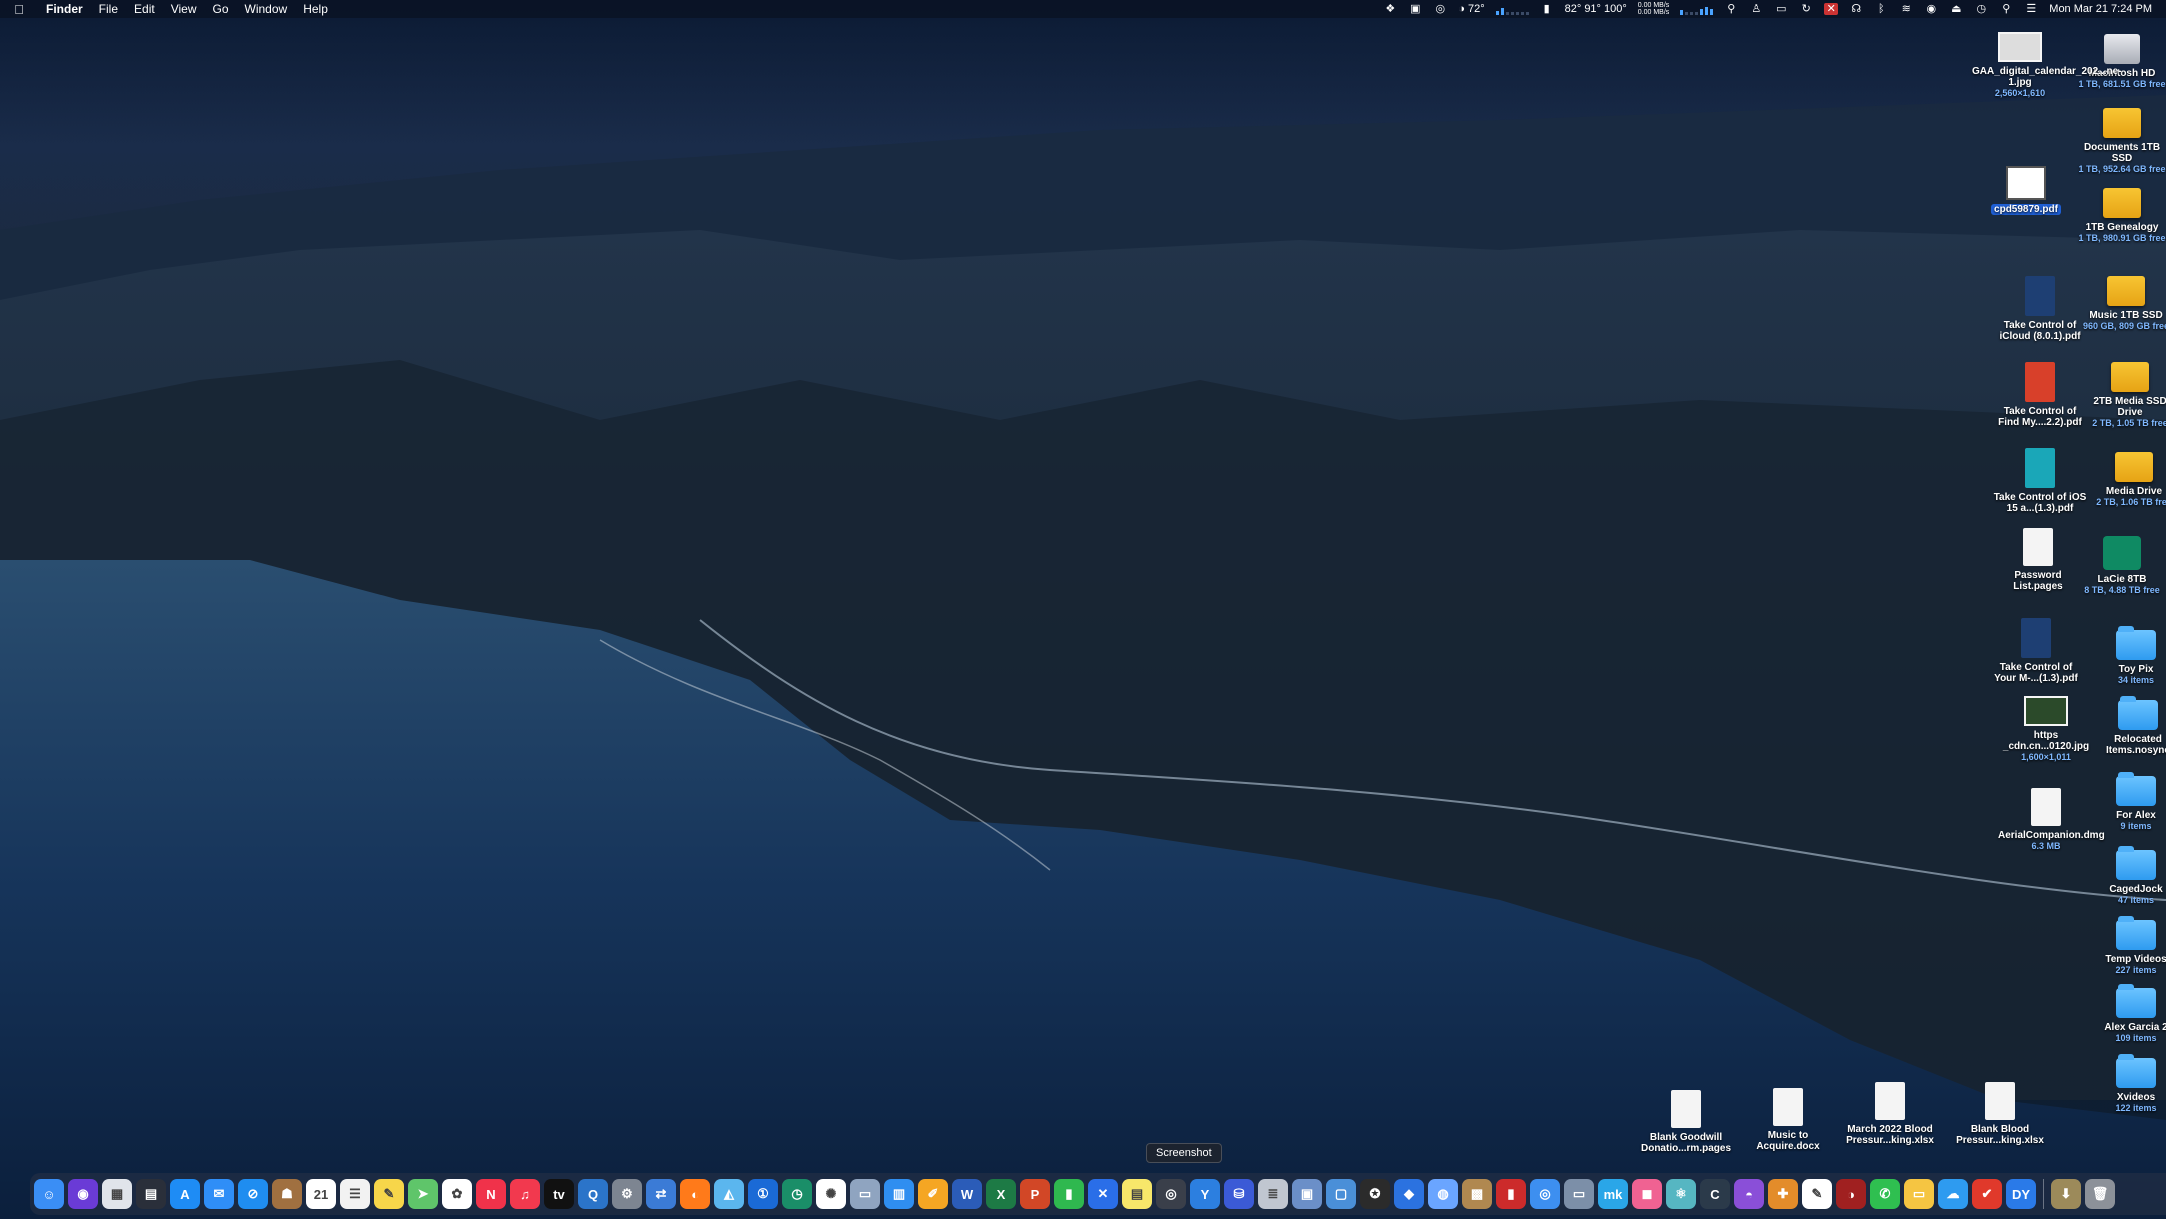  Describe the element at coordinates (1205, 1194) in the screenshot. I see `yoink-icon: Y` at that location.